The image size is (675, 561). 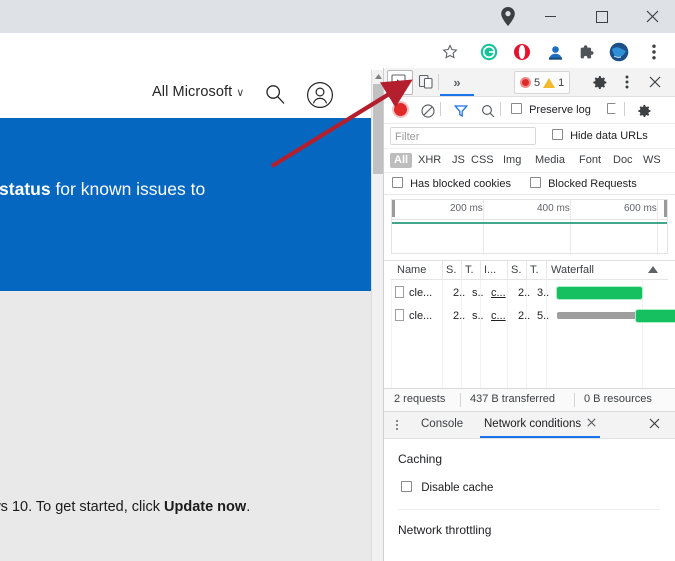 What do you see at coordinates (420, 399) in the screenshot?
I see `summary-requests: 2 requests` at bounding box center [420, 399].